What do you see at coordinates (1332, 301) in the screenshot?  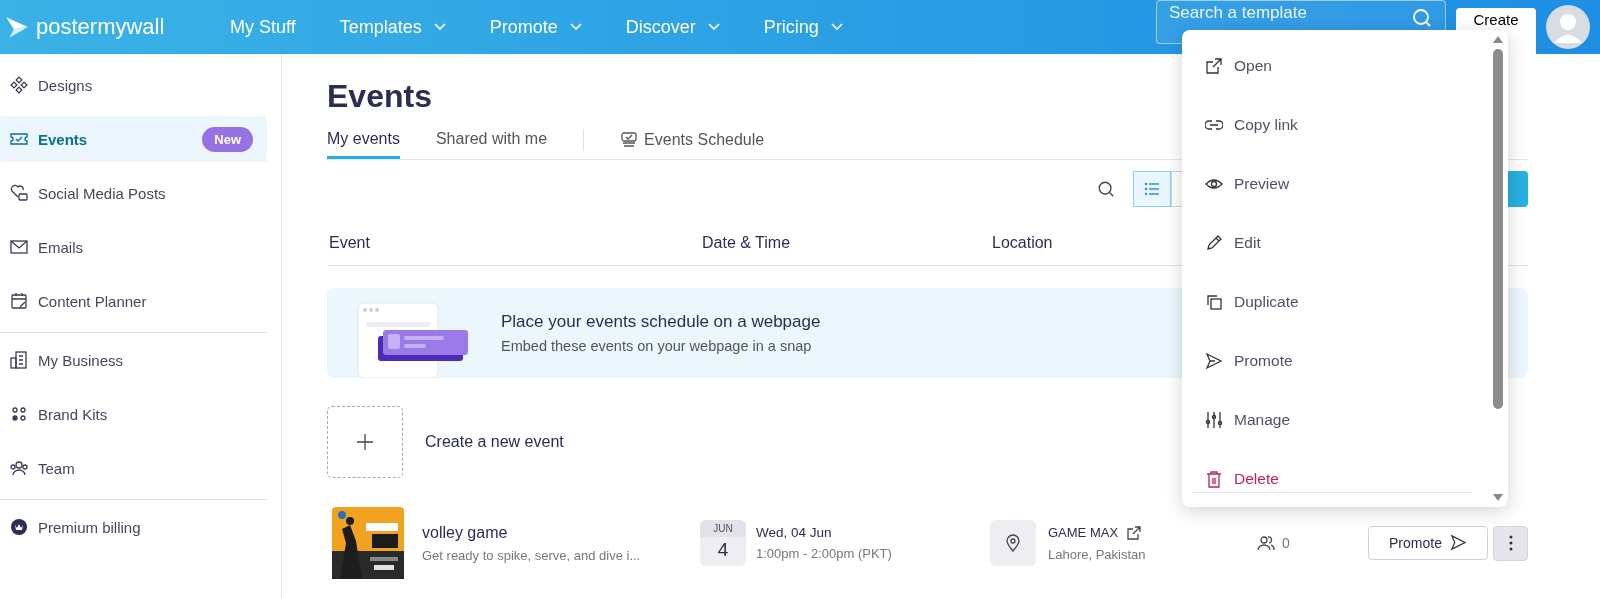 I see `menu-item: Duplicate` at bounding box center [1332, 301].